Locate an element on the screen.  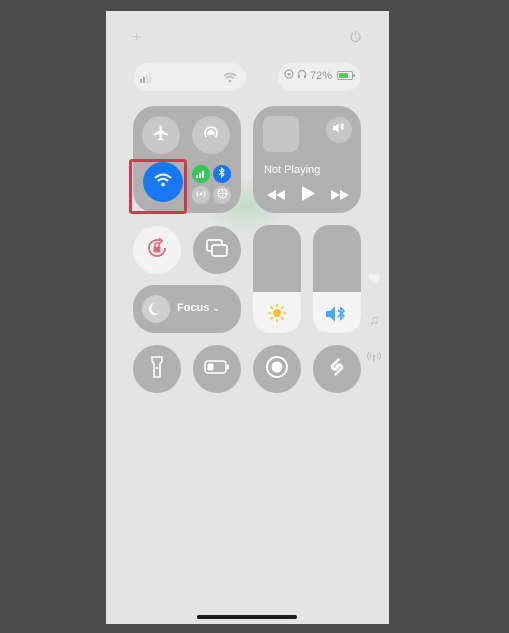
vpn-icon is located at coordinates (222, 195).